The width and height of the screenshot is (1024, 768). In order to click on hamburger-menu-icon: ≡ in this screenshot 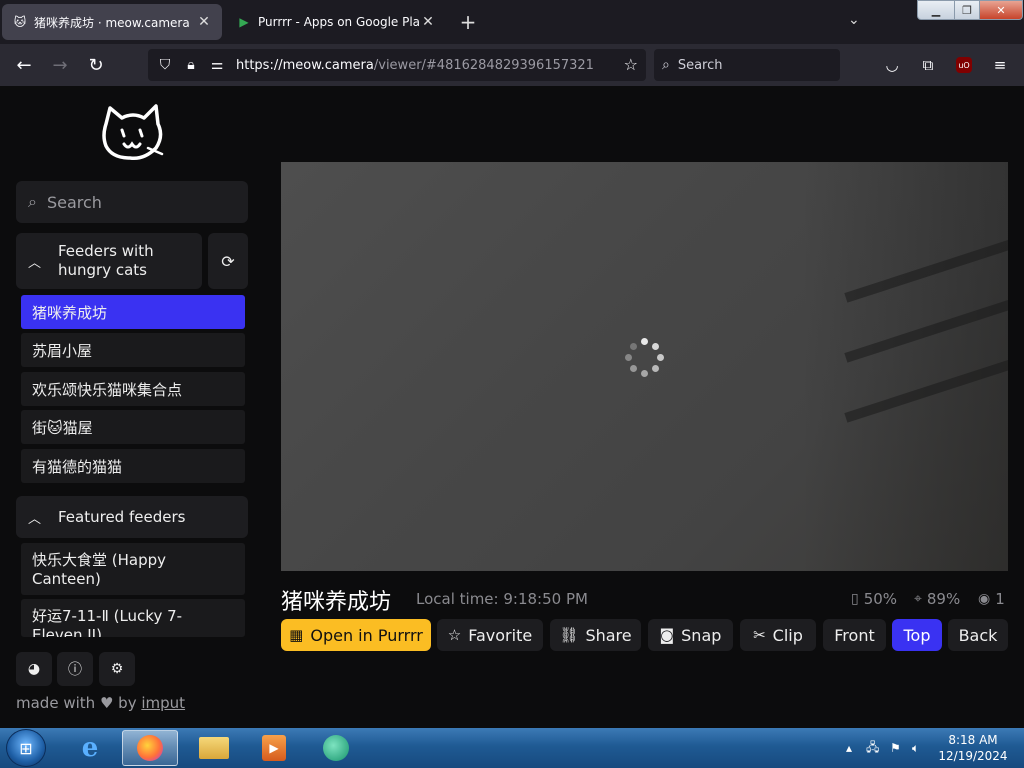, I will do `click(1000, 65)`.